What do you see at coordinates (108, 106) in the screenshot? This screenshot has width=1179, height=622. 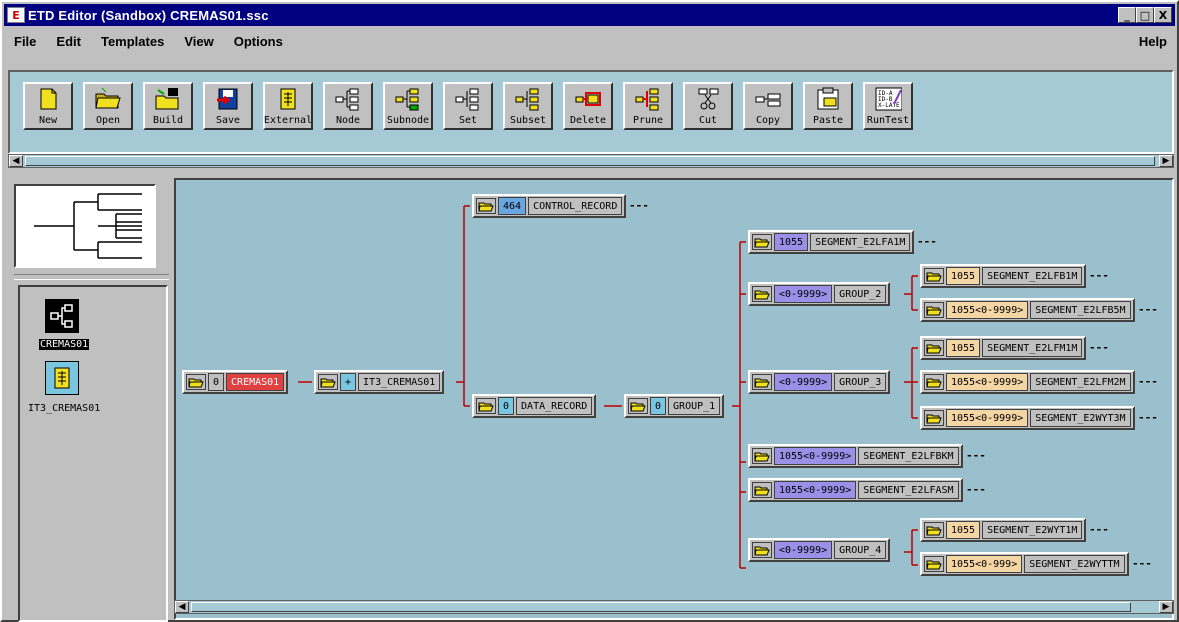 I see `open-button: Open` at bounding box center [108, 106].